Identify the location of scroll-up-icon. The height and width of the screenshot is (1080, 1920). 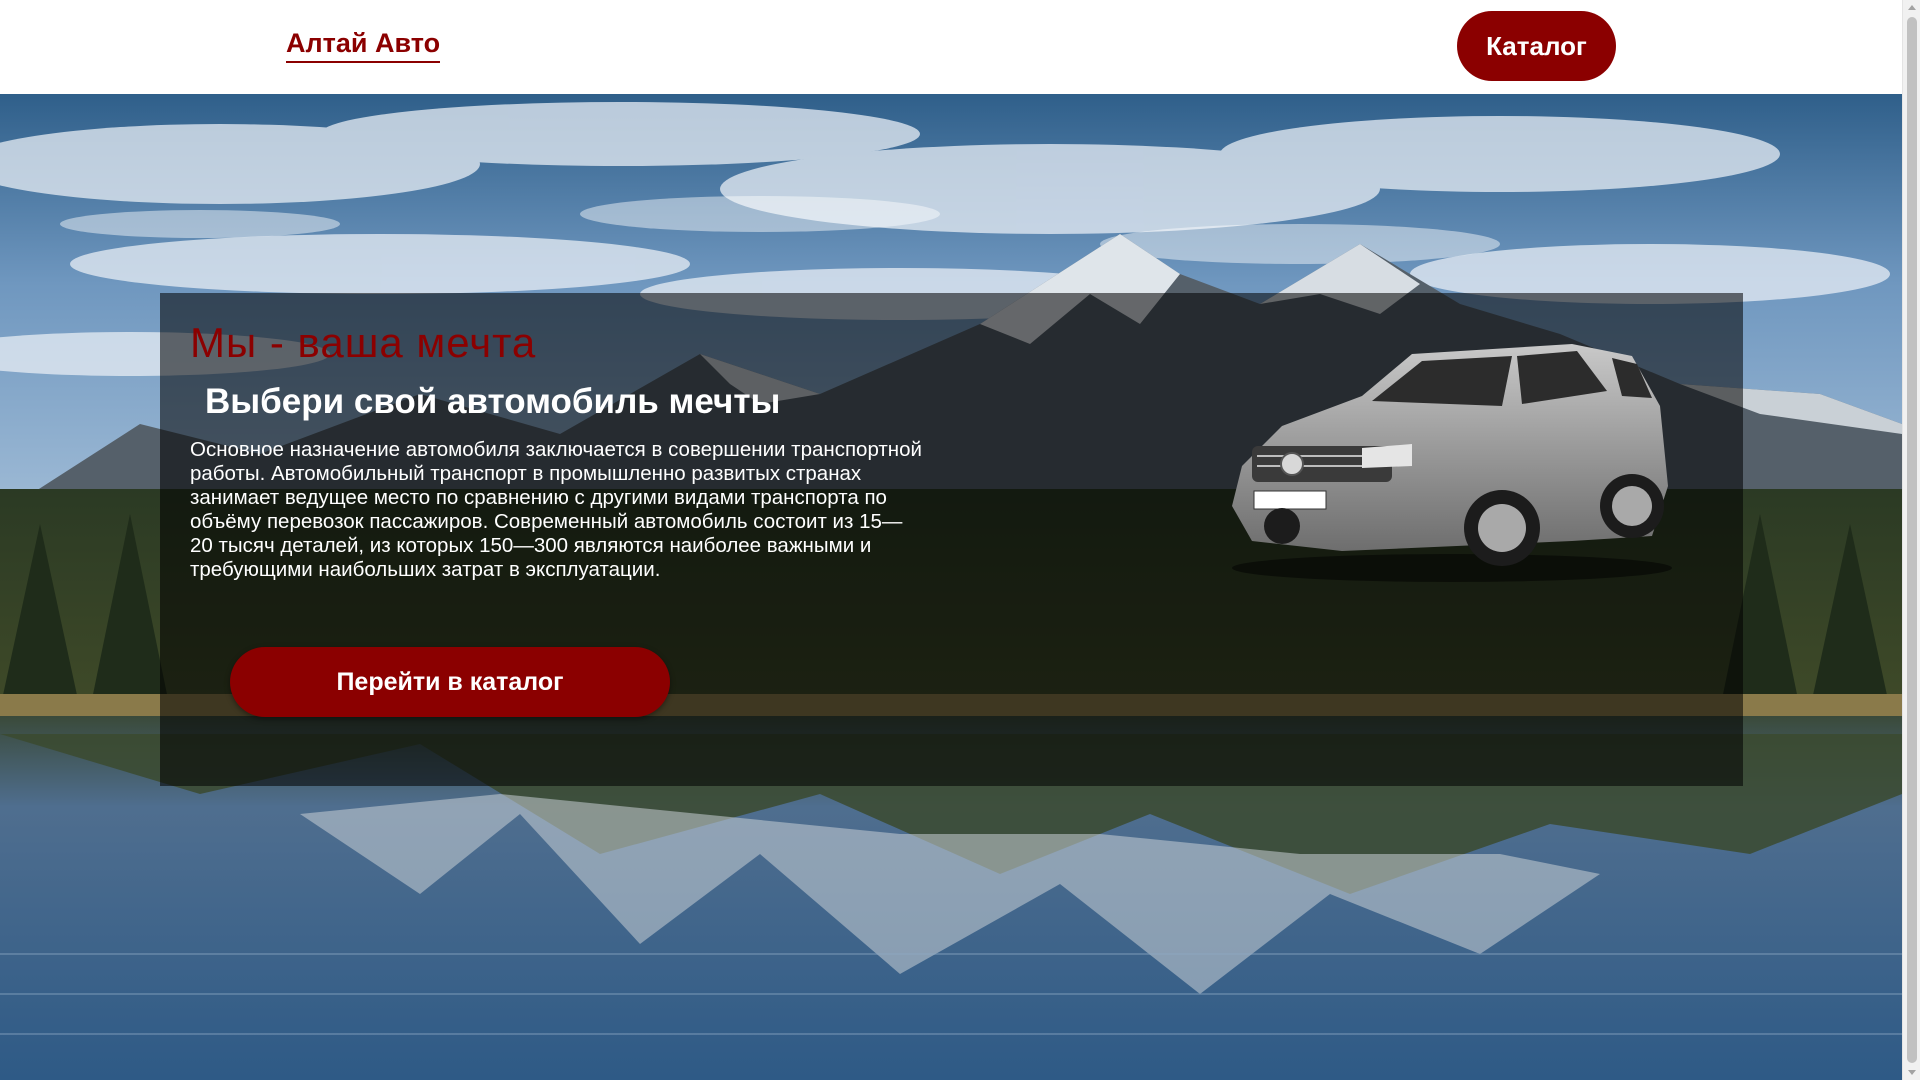
(1912, 7).